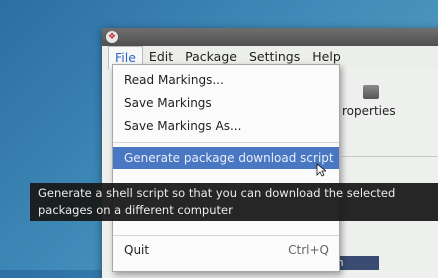 Image resolution: width=438 pixels, height=278 pixels. What do you see at coordinates (321, 170) in the screenshot?
I see `mouse-pointer-icon` at bounding box center [321, 170].